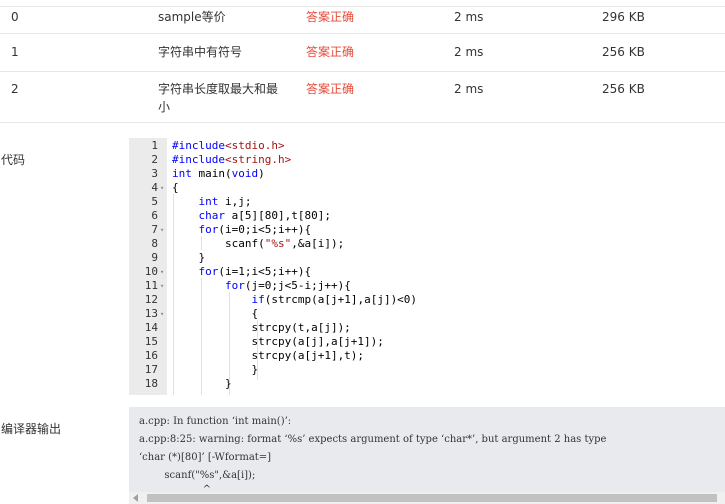 This screenshot has width=725, height=504. I want to click on code-label: 代码, so click(13, 160).